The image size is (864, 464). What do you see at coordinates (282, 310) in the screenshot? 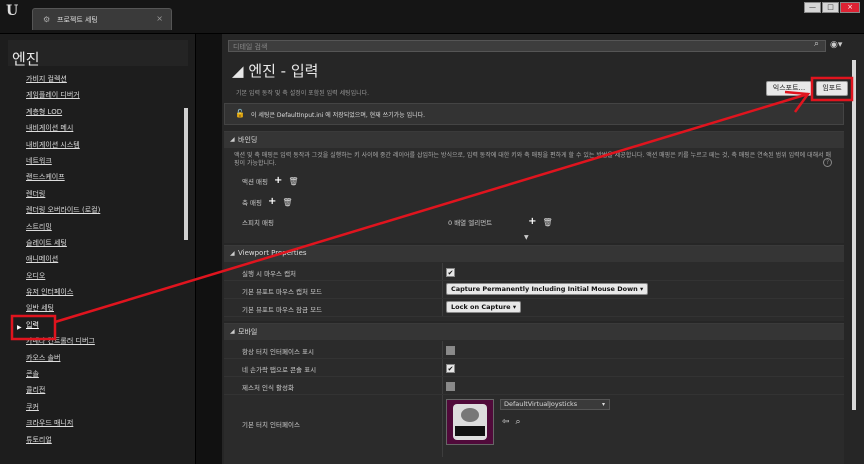
I see `lock-mode-label: 기본 뷰포트 마우스 잠금 모드` at bounding box center [282, 310].